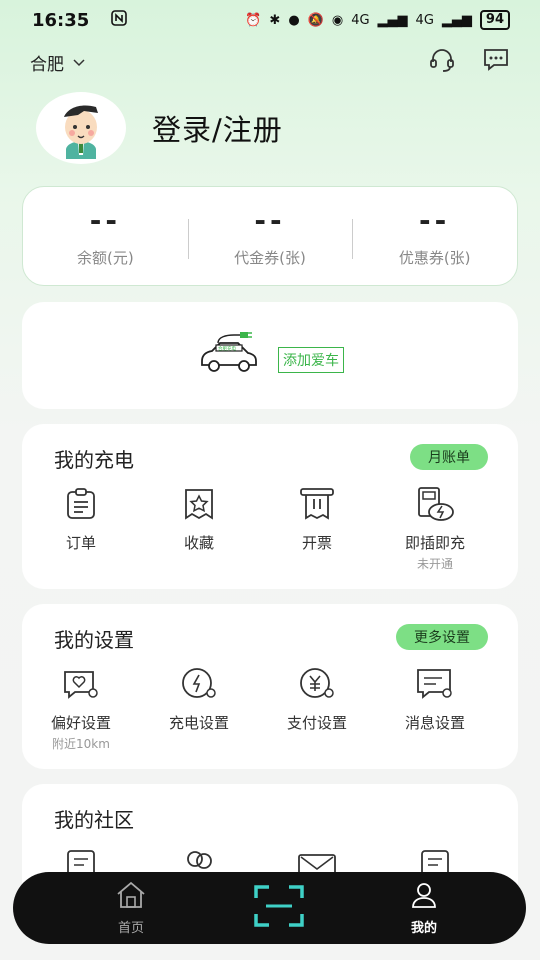  What do you see at coordinates (270, 355) in the screenshot?
I see `add-car-card: 合肥充电 添加爱车` at bounding box center [270, 355].